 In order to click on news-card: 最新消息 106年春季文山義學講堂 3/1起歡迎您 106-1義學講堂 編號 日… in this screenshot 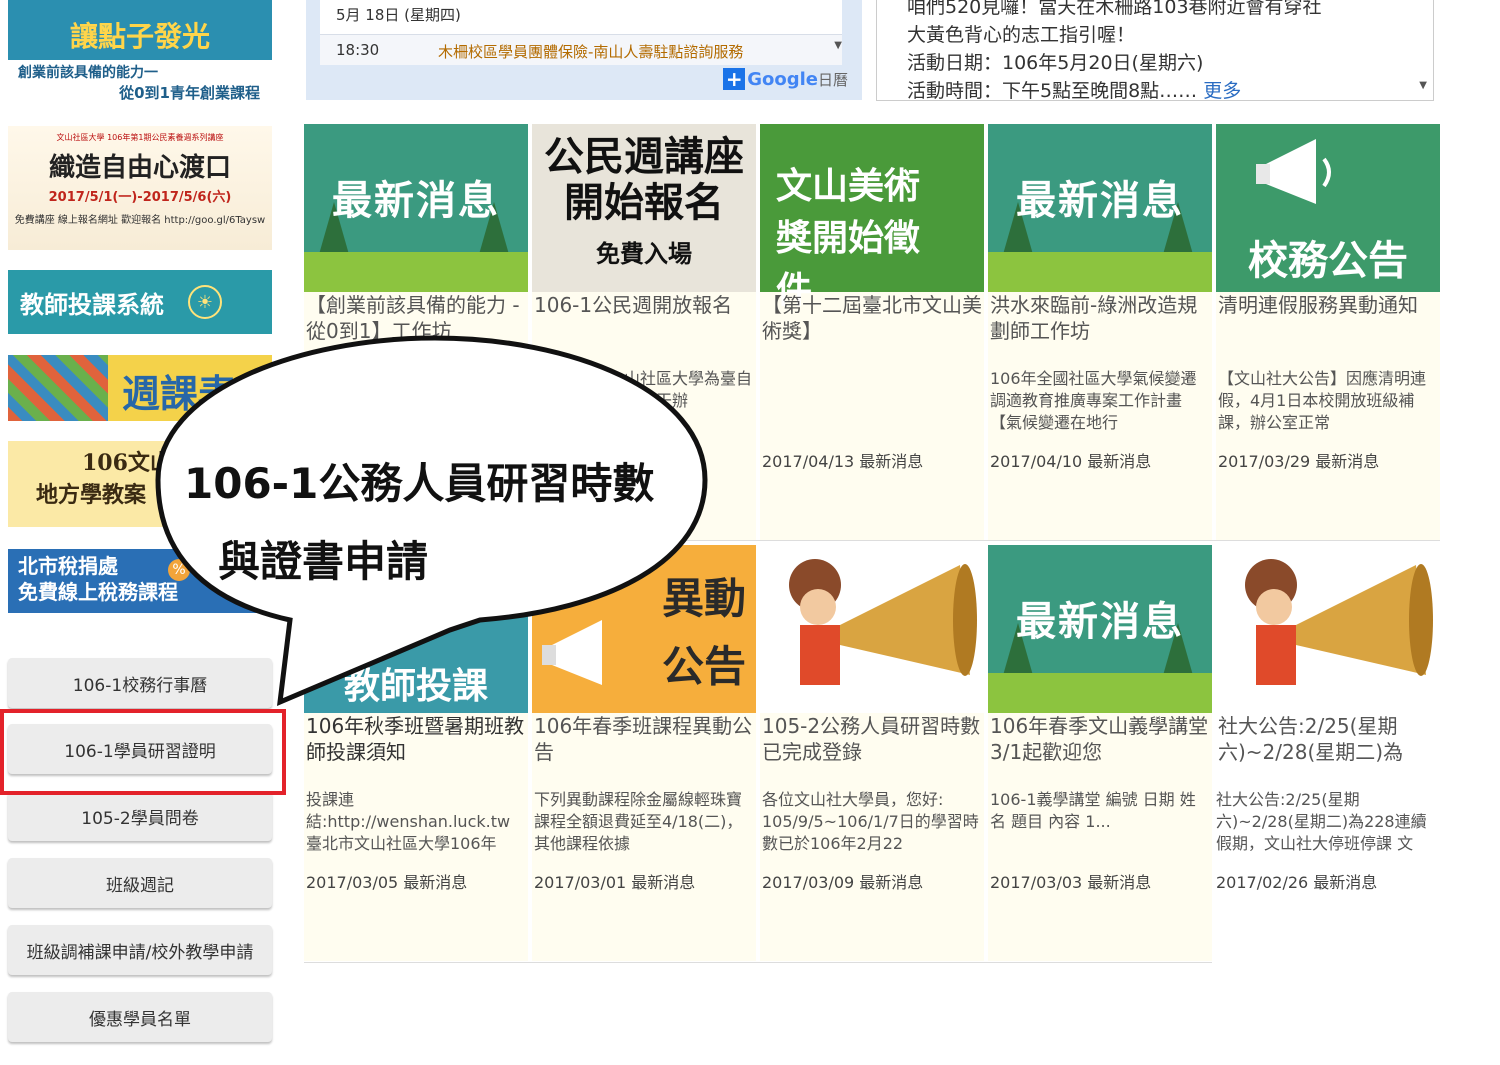, I will do `click(1100, 753)`.